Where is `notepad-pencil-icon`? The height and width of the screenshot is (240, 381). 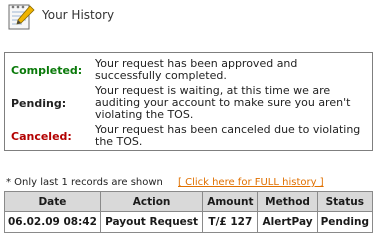 notepad-pencil-icon is located at coordinates (21, 17).